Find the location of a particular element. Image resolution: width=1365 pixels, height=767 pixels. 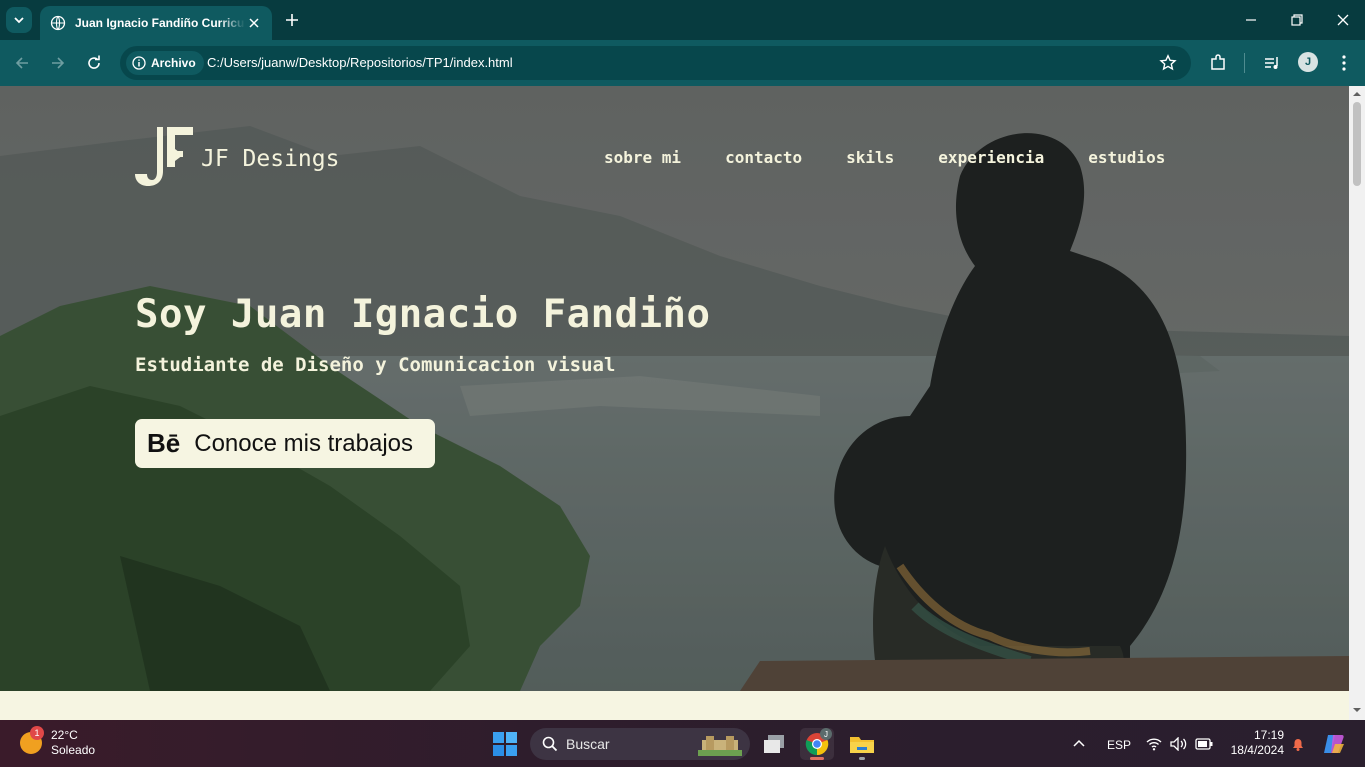

globe-icon is located at coordinates (58, 23).